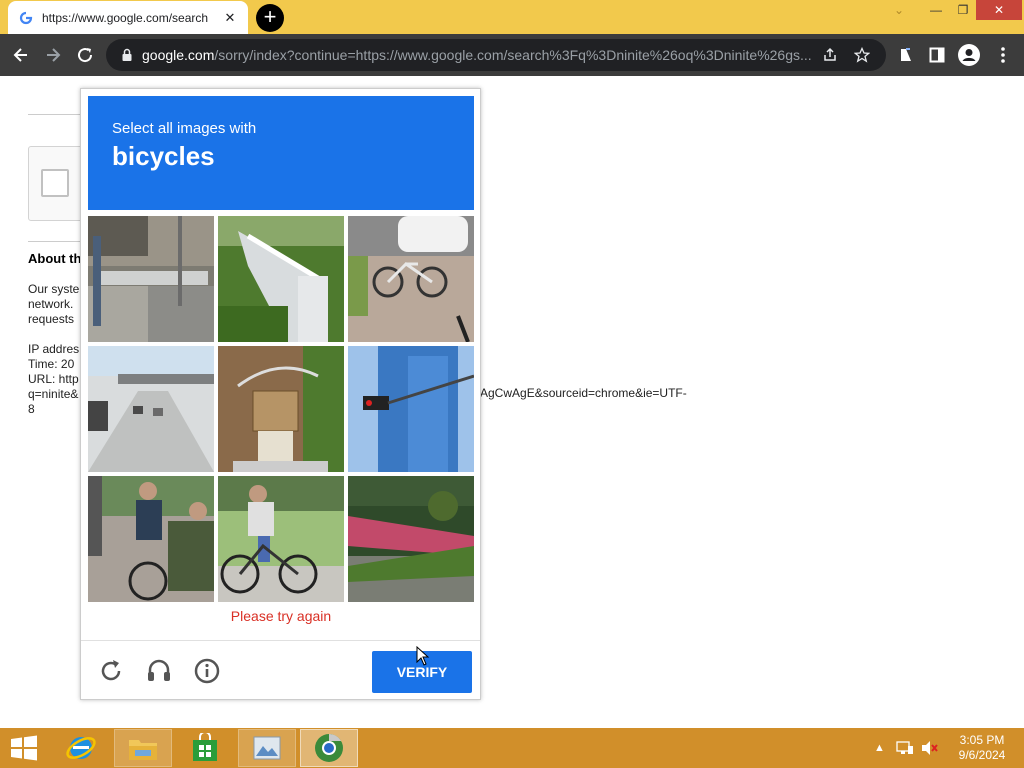 Image resolution: width=1024 pixels, height=768 pixels. I want to click on recaptcha-checkbox, so click(55, 183).